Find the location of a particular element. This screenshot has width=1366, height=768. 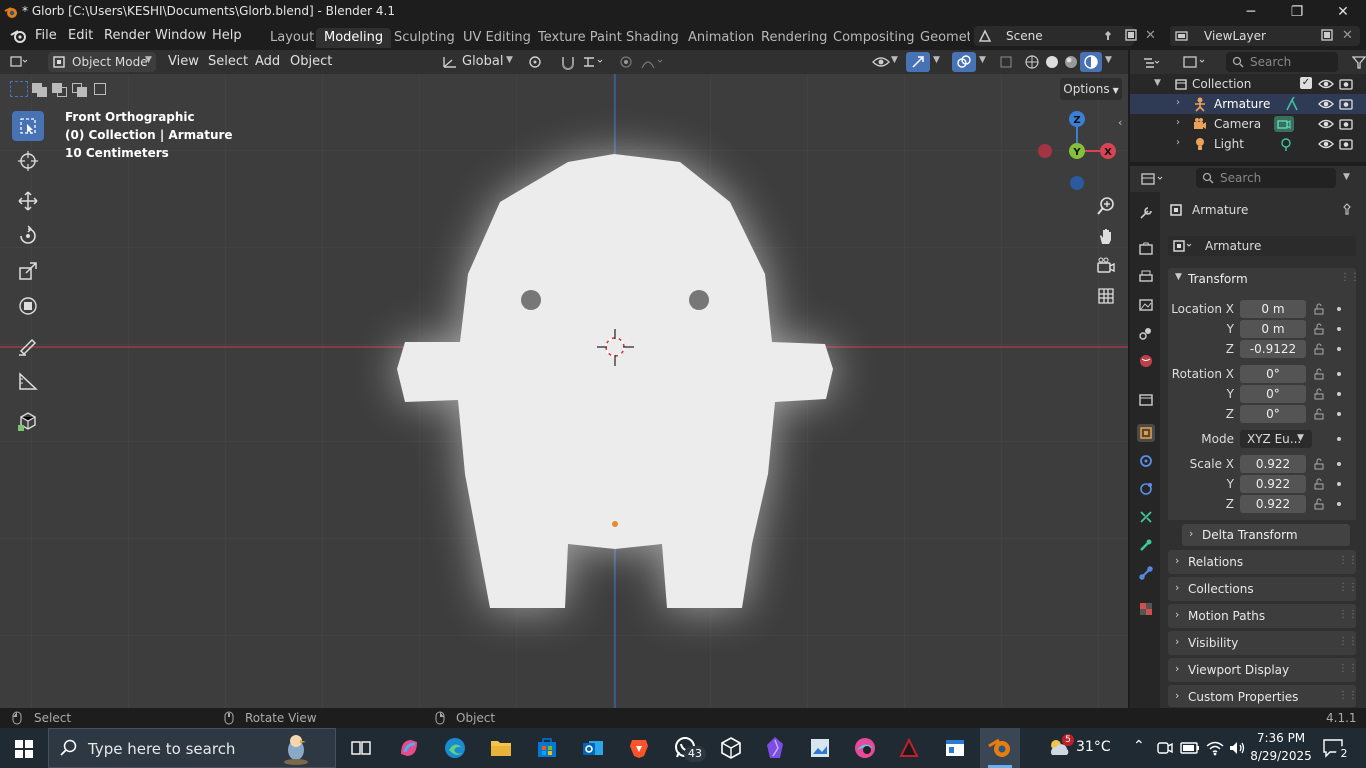

chevron-down-icon: ▼ is located at coordinates (1346, 177).